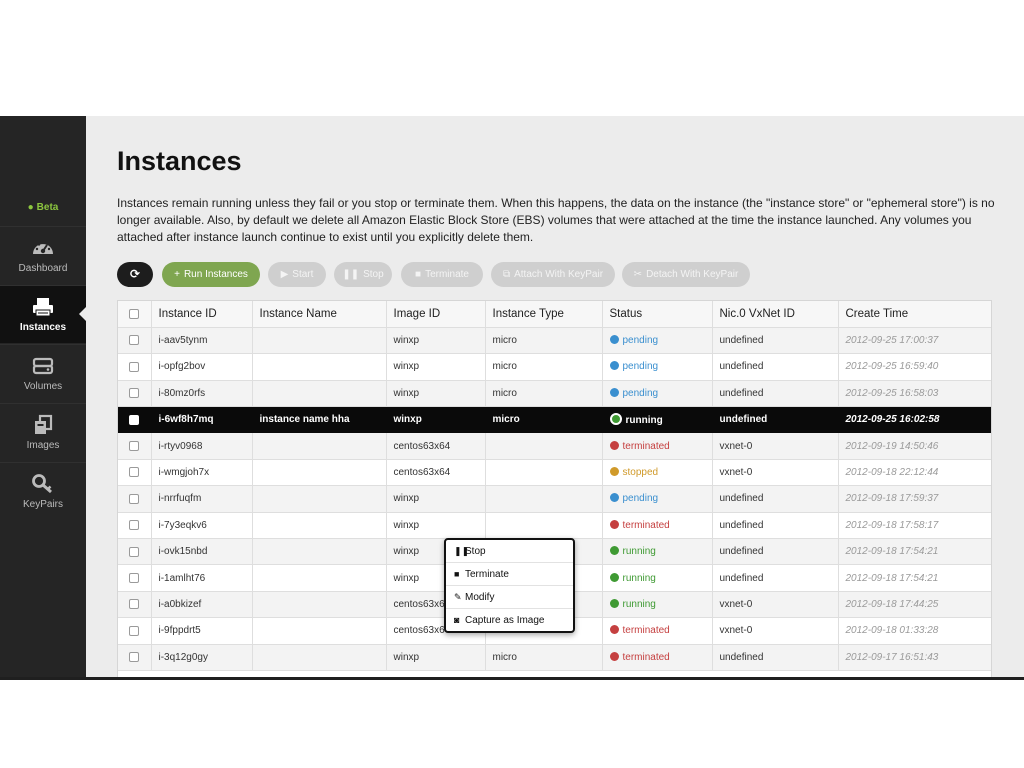 This screenshot has height=768, width=1024. What do you see at coordinates (509, 574) in the screenshot?
I see `context-item-terminate: ■ Terminate` at bounding box center [509, 574].